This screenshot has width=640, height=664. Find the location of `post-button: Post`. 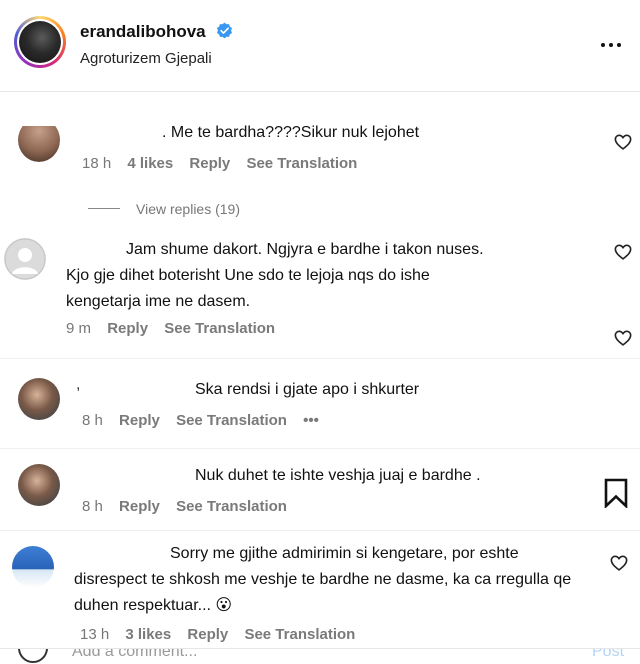

post-button: Post is located at coordinates (608, 655).